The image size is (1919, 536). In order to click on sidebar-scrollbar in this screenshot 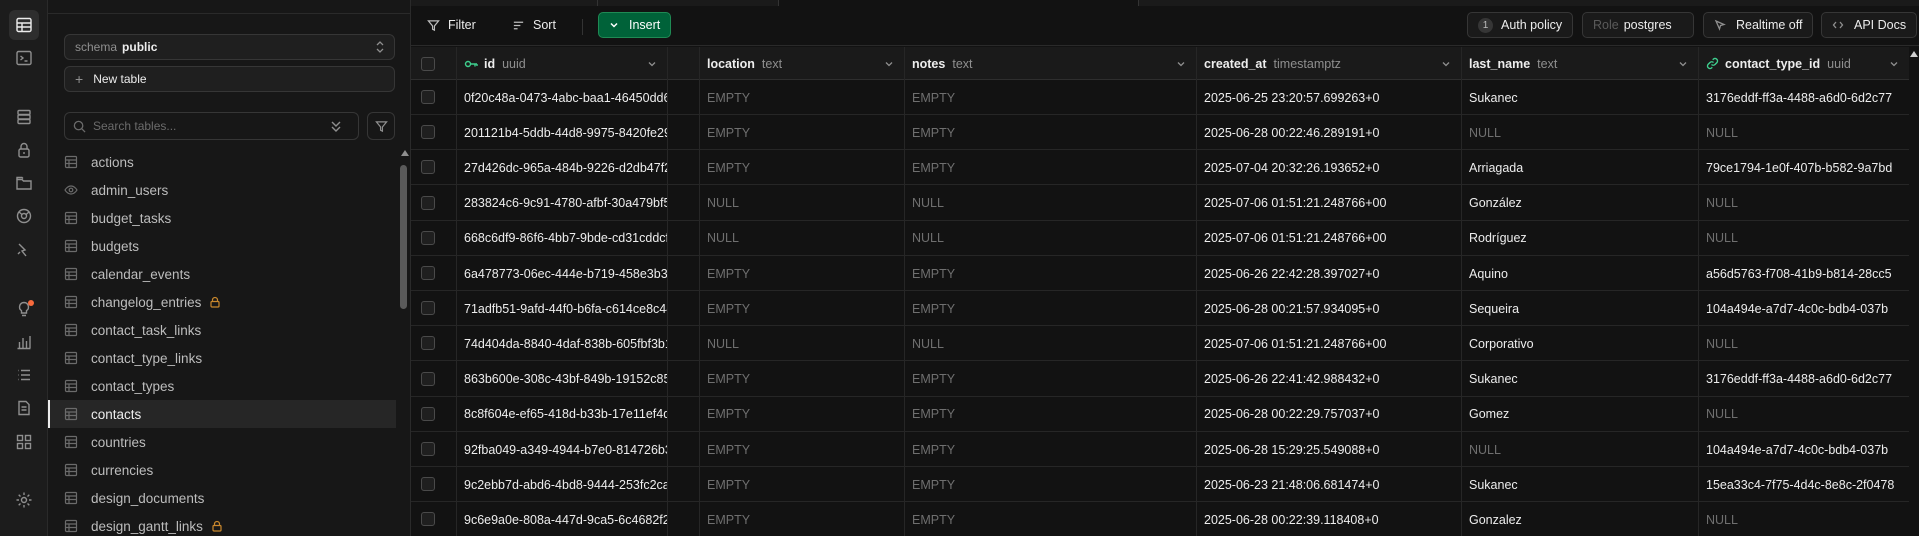, I will do `click(404, 343)`.